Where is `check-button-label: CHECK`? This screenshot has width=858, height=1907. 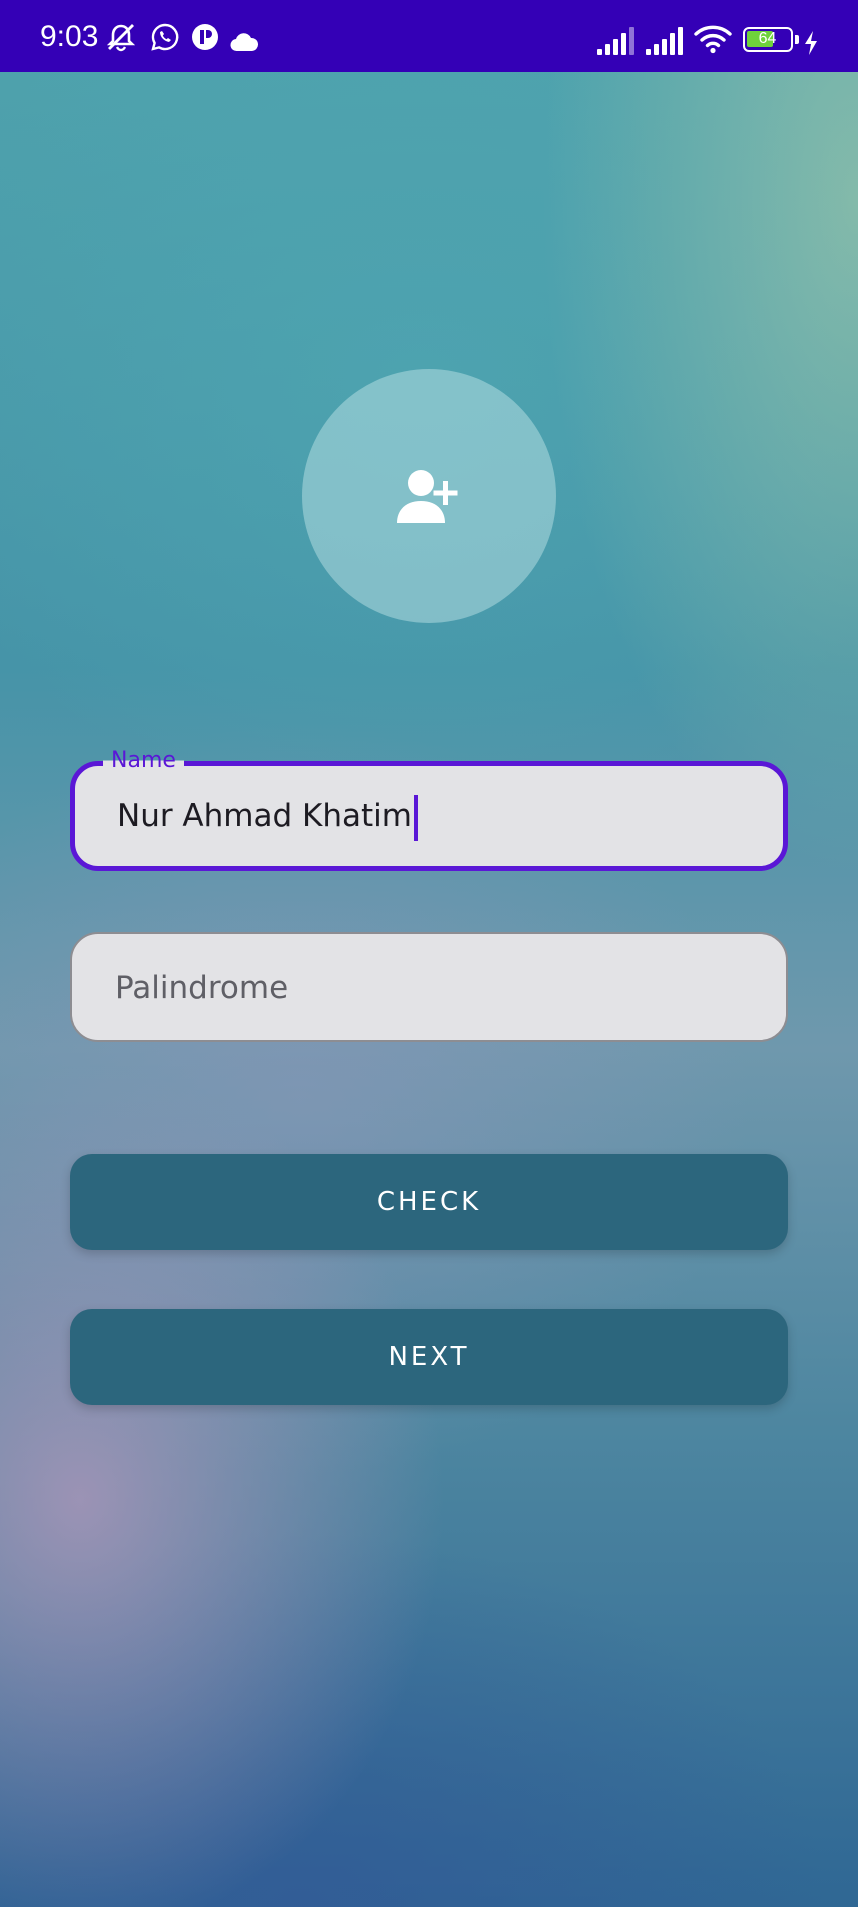 check-button-label: CHECK is located at coordinates (429, 1202).